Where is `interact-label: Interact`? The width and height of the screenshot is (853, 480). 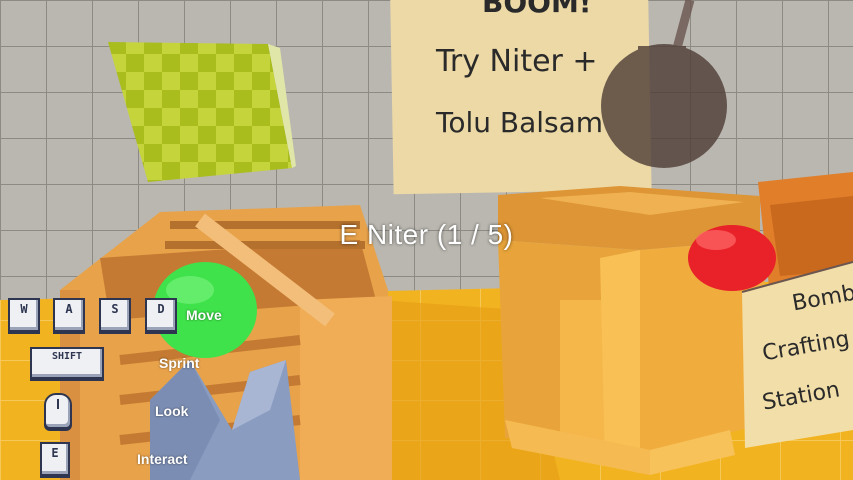
interact-label: Interact is located at coordinates (162, 459).